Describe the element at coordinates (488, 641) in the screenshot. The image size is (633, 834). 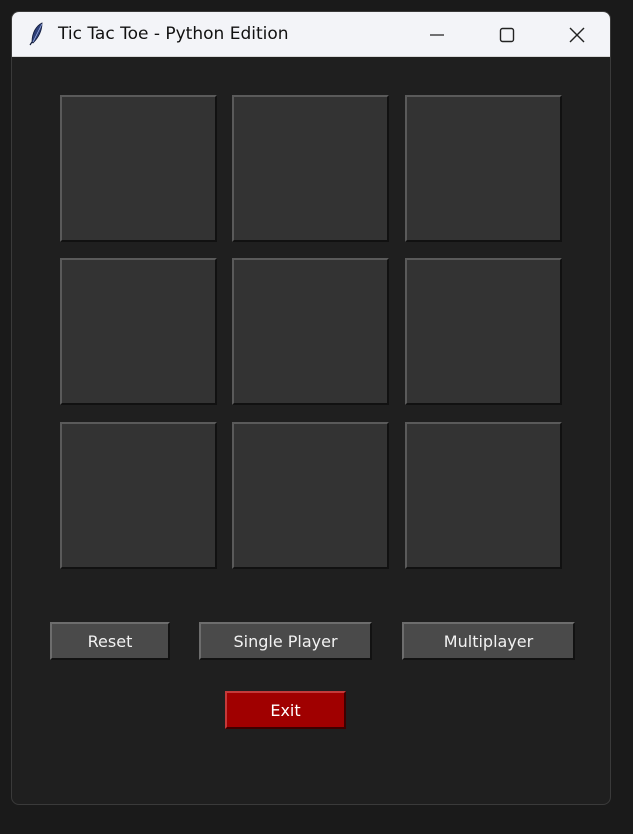
I see `multiplayer-button: Multiplayer` at that location.